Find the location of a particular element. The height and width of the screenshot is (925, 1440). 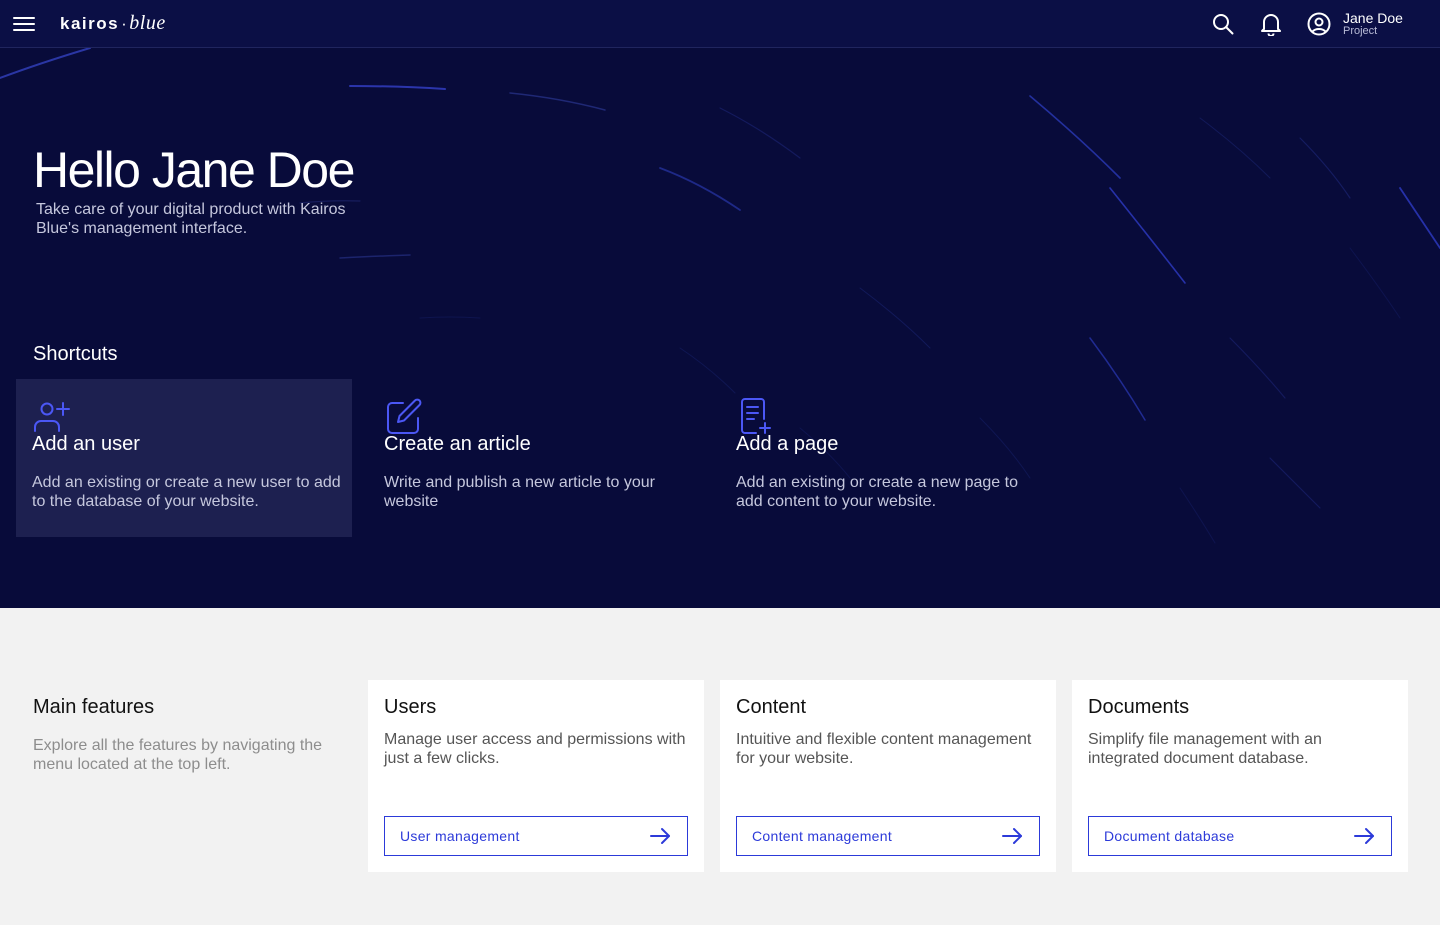

user-role: Project is located at coordinates (1360, 31).